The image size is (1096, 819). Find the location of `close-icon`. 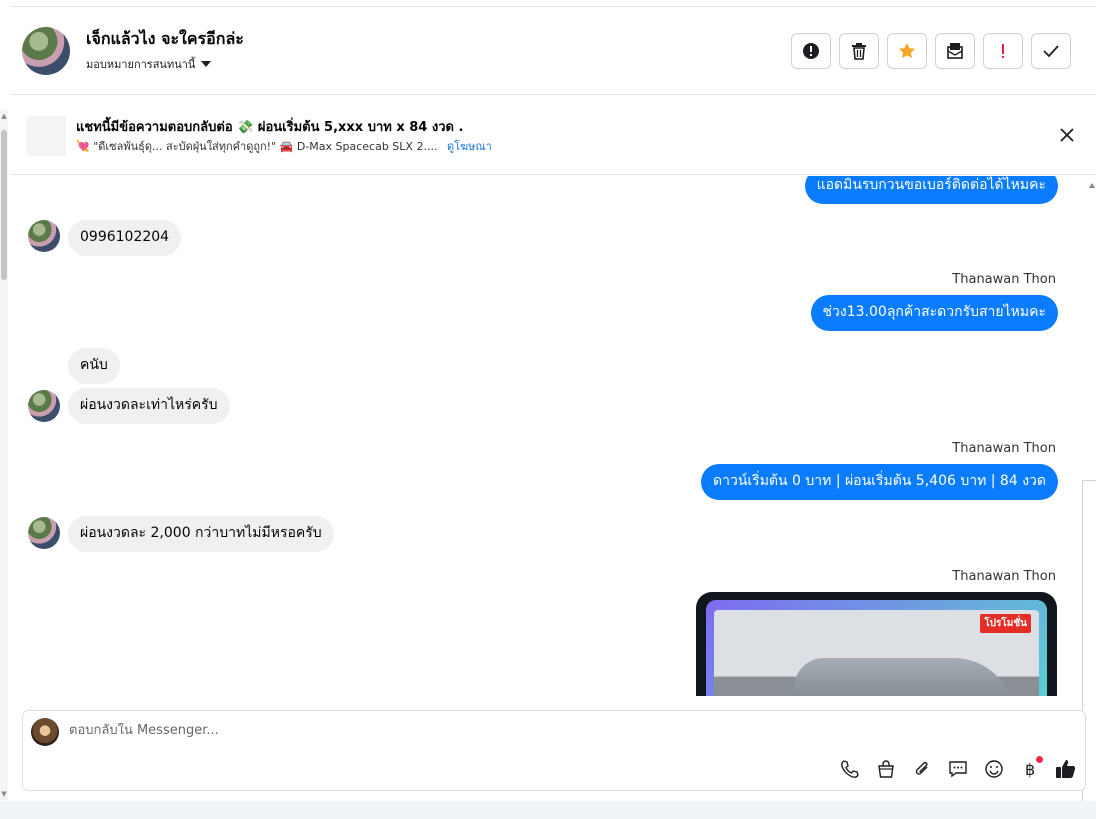

close-icon is located at coordinates (1067, 135).